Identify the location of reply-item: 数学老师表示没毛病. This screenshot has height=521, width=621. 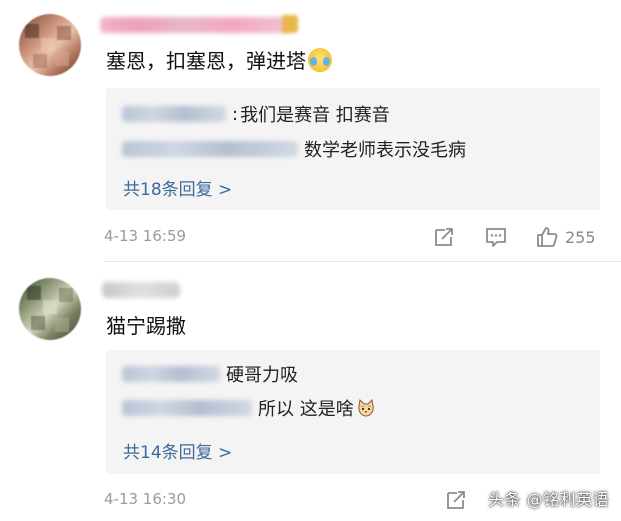
(294, 149).